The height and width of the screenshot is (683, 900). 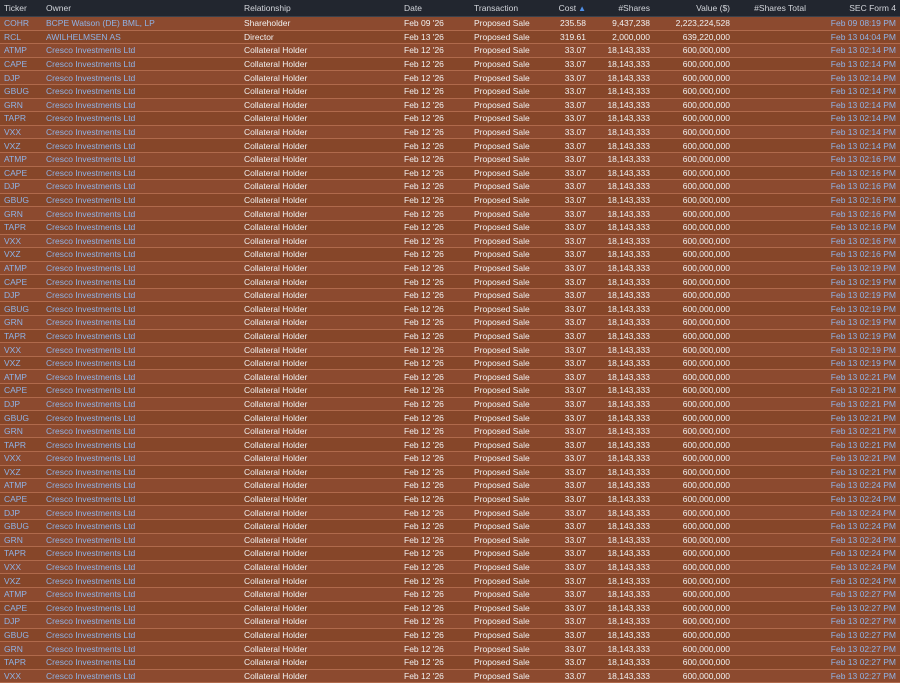 What do you see at coordinates (565, 8) in the screenshot?
I see `col-cost: Cost ▲` at bounding box center [565, 8].